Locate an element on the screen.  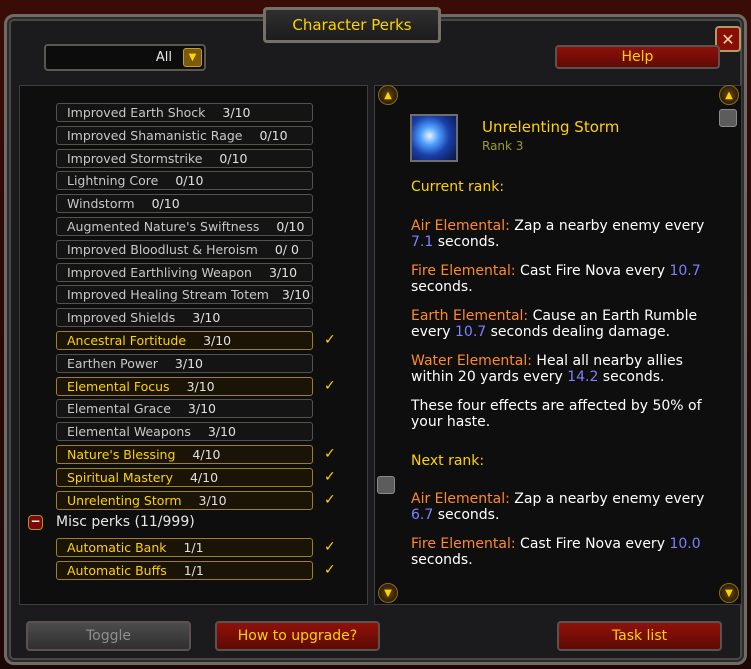
perk-row: Elemental Grace 3/10 is located at coordinates (184, 409).